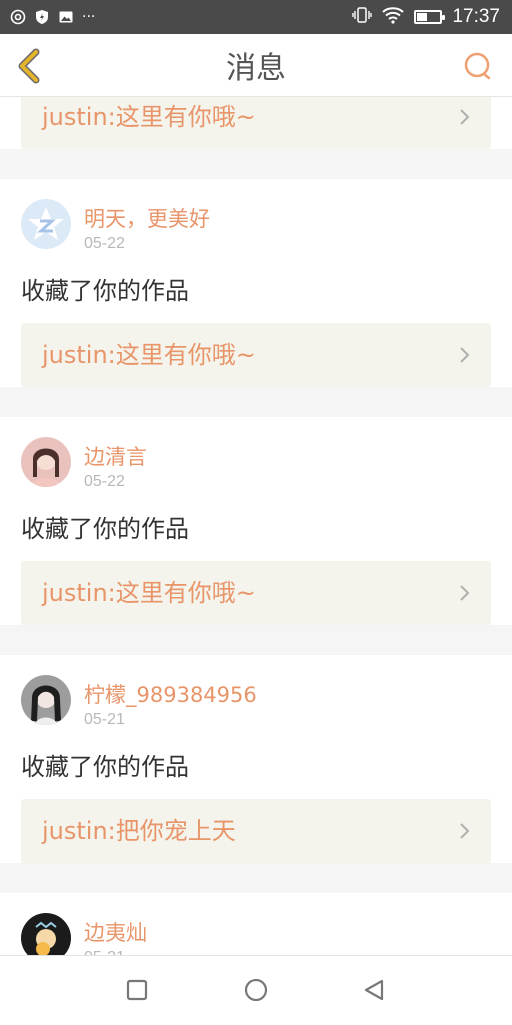 Image resolution: width=512 pixels, height=1025 pixels. I want to click on search-icon, so click(477, 66).